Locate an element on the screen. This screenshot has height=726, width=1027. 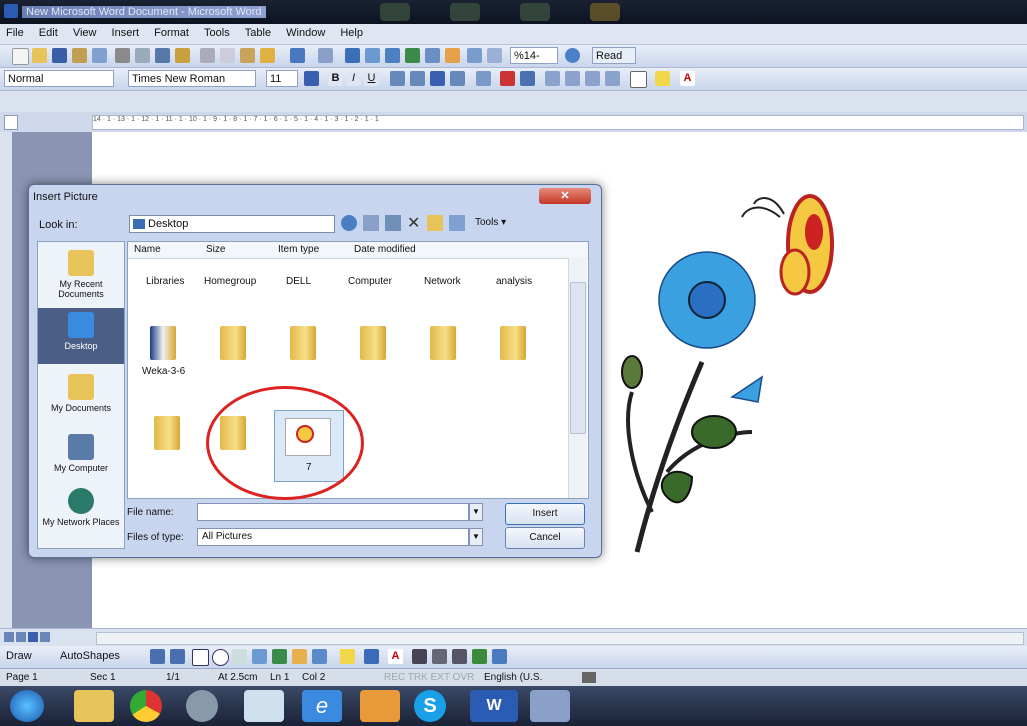
menu-tools: Tools is located at coordinates (217, 31).